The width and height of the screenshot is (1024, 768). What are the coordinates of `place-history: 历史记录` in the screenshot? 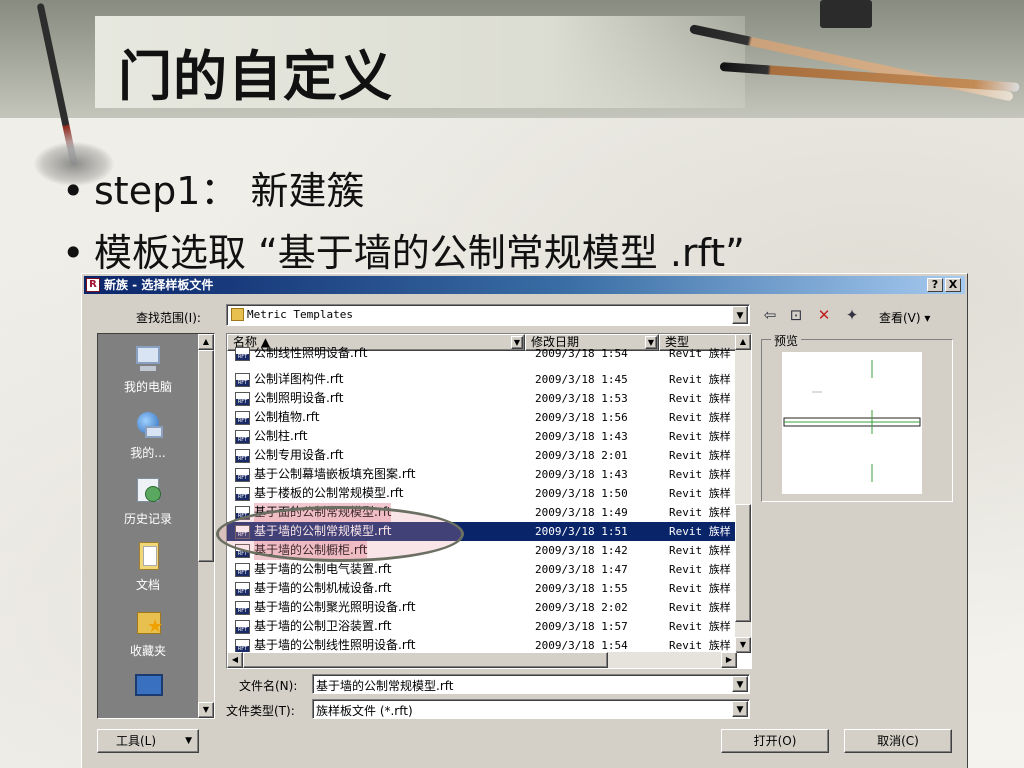 It's located at (148, 501).